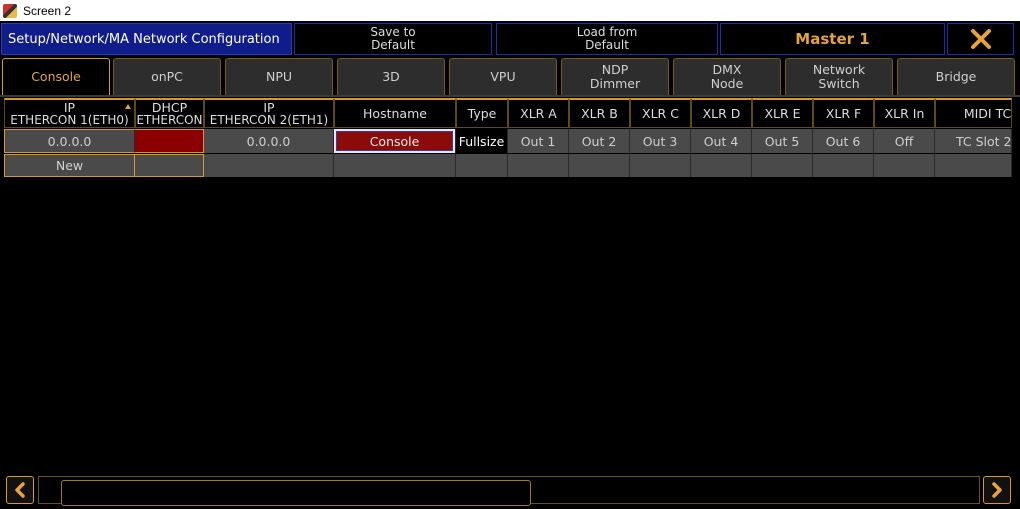 The width and height of the screenshot is (1020, 509). I want to click on column-header-label: MIDI TC, so click(987, 113).